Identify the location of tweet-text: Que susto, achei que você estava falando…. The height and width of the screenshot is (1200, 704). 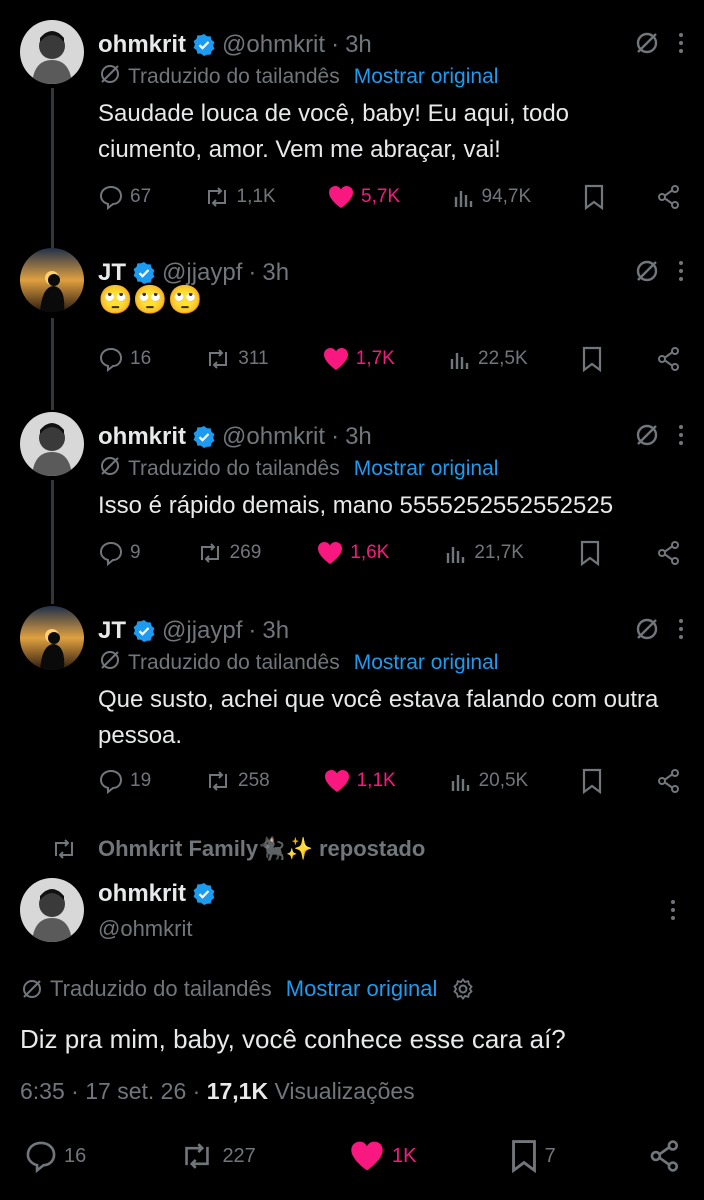
(378, 717).